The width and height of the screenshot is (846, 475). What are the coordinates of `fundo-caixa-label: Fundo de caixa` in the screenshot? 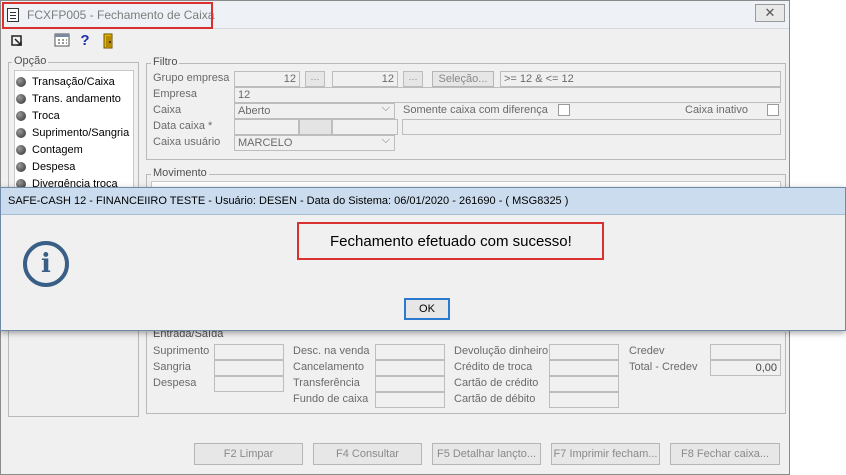 It's located at (331, 399).